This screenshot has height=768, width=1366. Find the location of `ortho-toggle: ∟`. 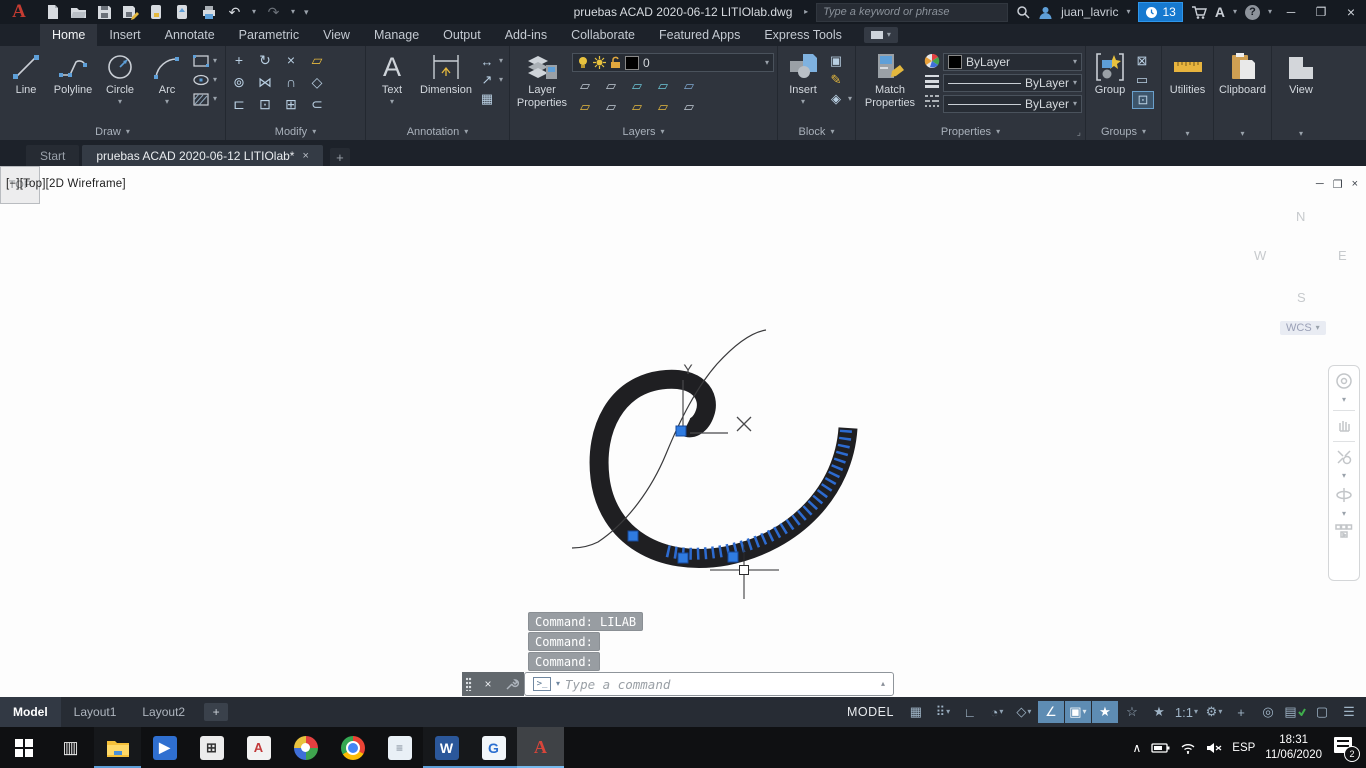

ortho-toggle: ∟ is located at coordinates (970, 712).